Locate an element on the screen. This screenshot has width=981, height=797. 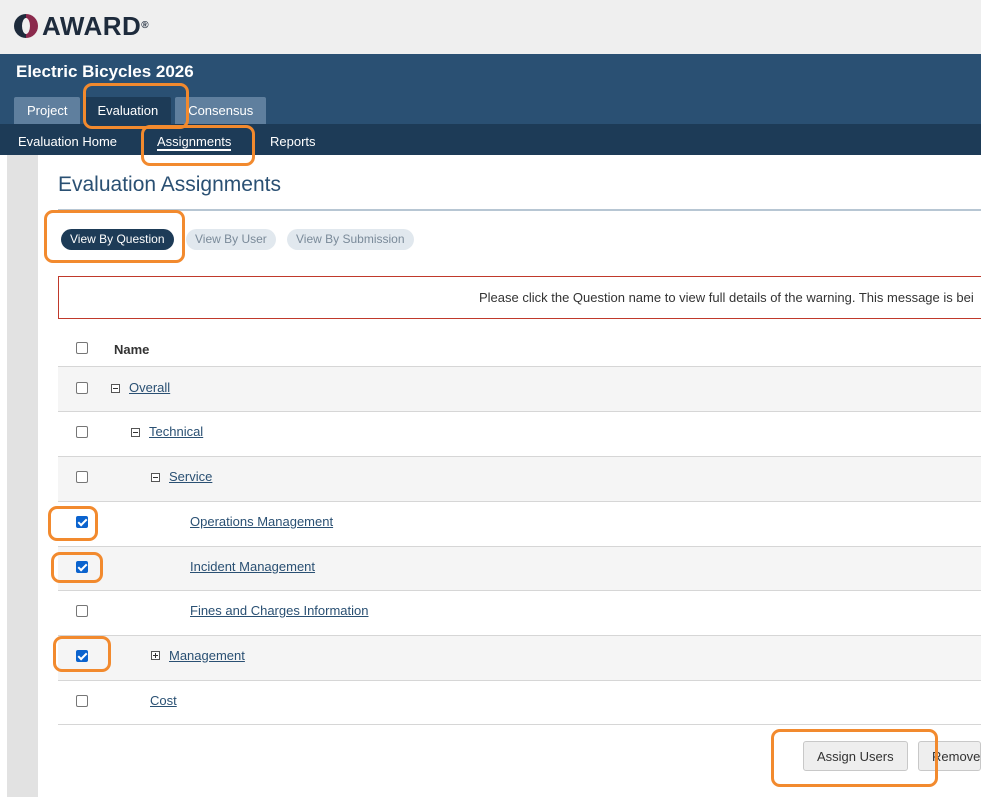
table-row: Service is located at coordinates (519, 478).